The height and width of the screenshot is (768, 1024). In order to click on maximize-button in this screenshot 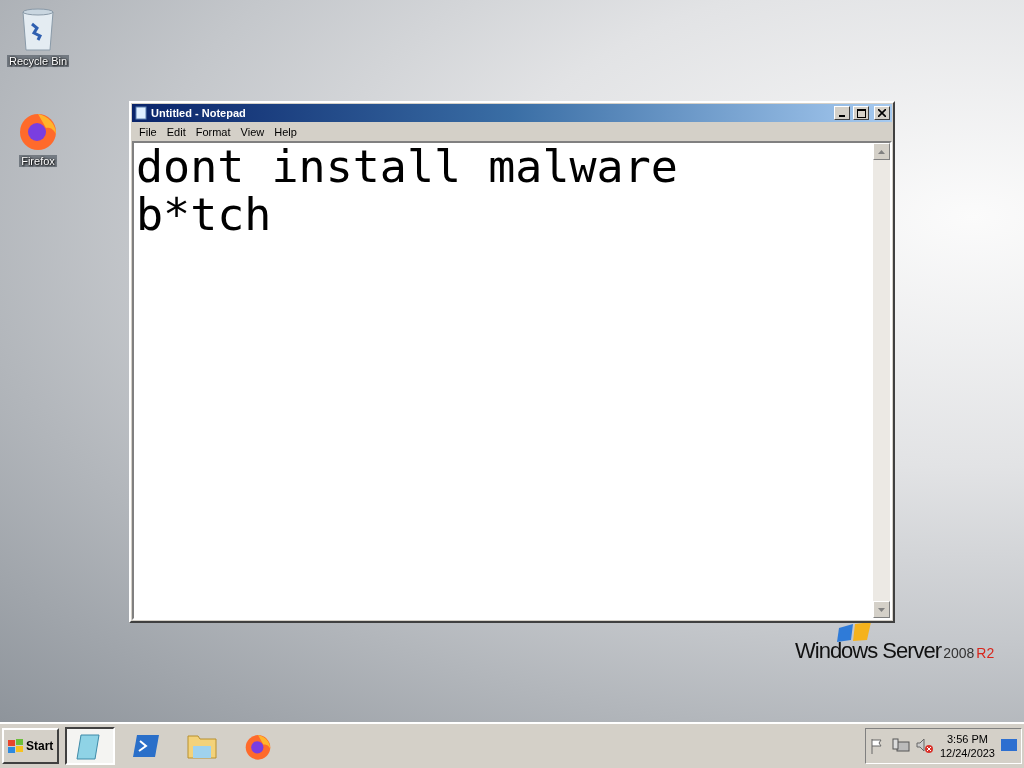, I will do `click(861, 113)`.